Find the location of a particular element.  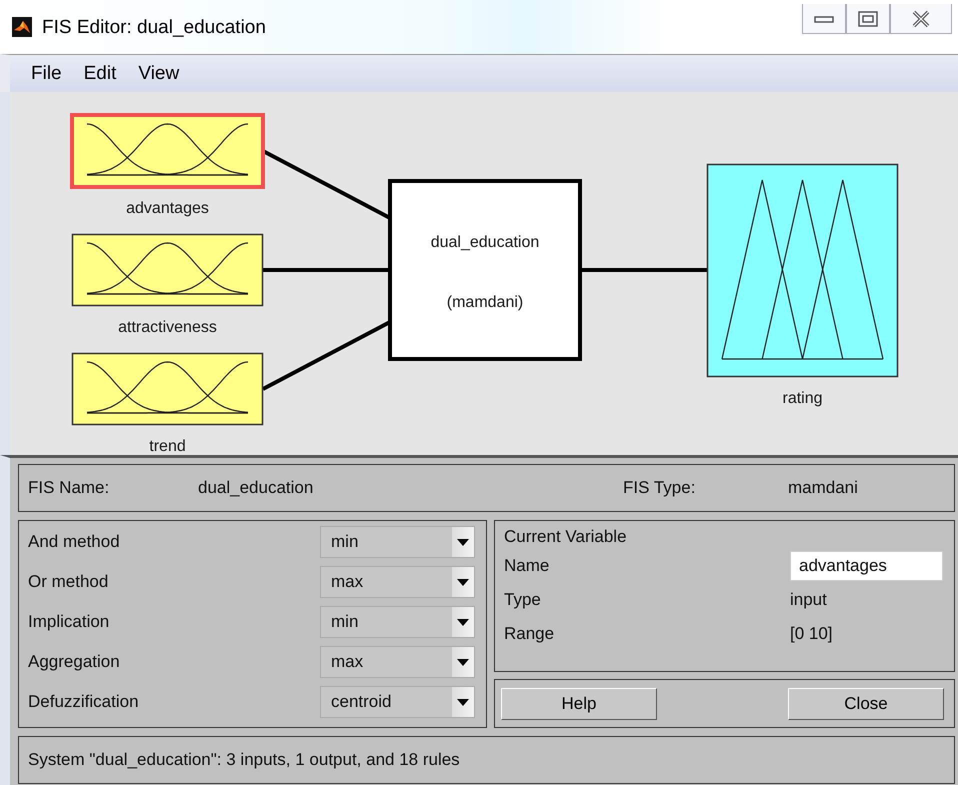

status-message: System "dual_education": 3 inputs, 1 output, and 18 rules is located at coordinates (244, 760).